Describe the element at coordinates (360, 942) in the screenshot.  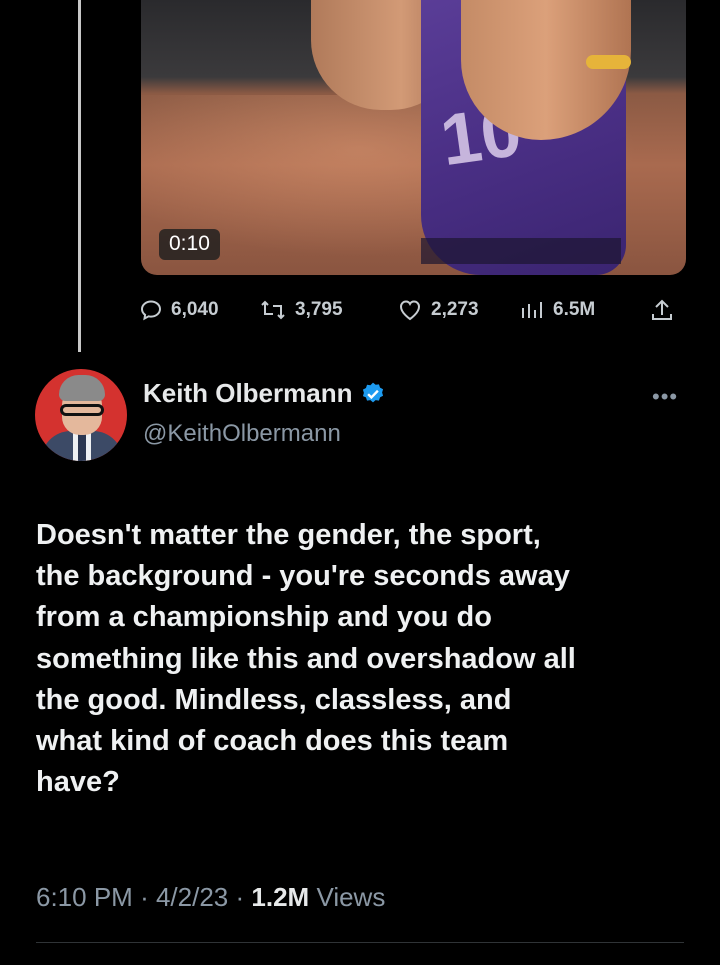
I see `divider` at that location.